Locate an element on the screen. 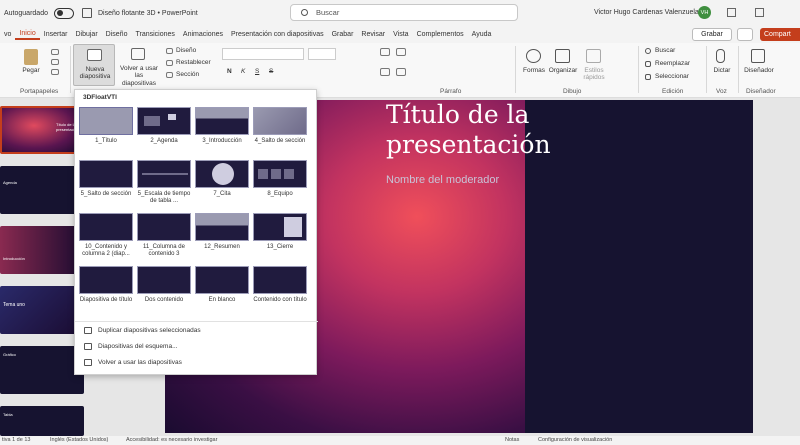  italic-button: K is located at coordinates (243, 71).